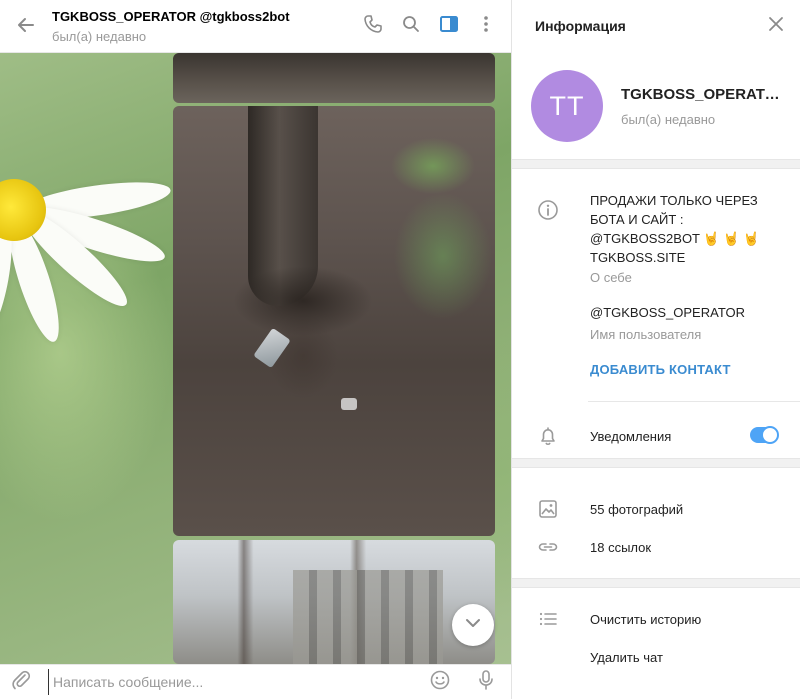  I want to click on chevron-down-icon, so click(473, 625).